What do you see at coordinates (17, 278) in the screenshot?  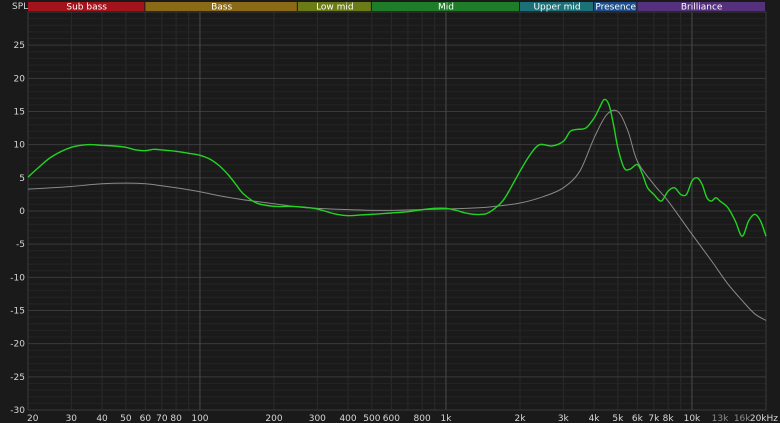 I see `y-tick-label: -10` at bounding box center [17, 278].